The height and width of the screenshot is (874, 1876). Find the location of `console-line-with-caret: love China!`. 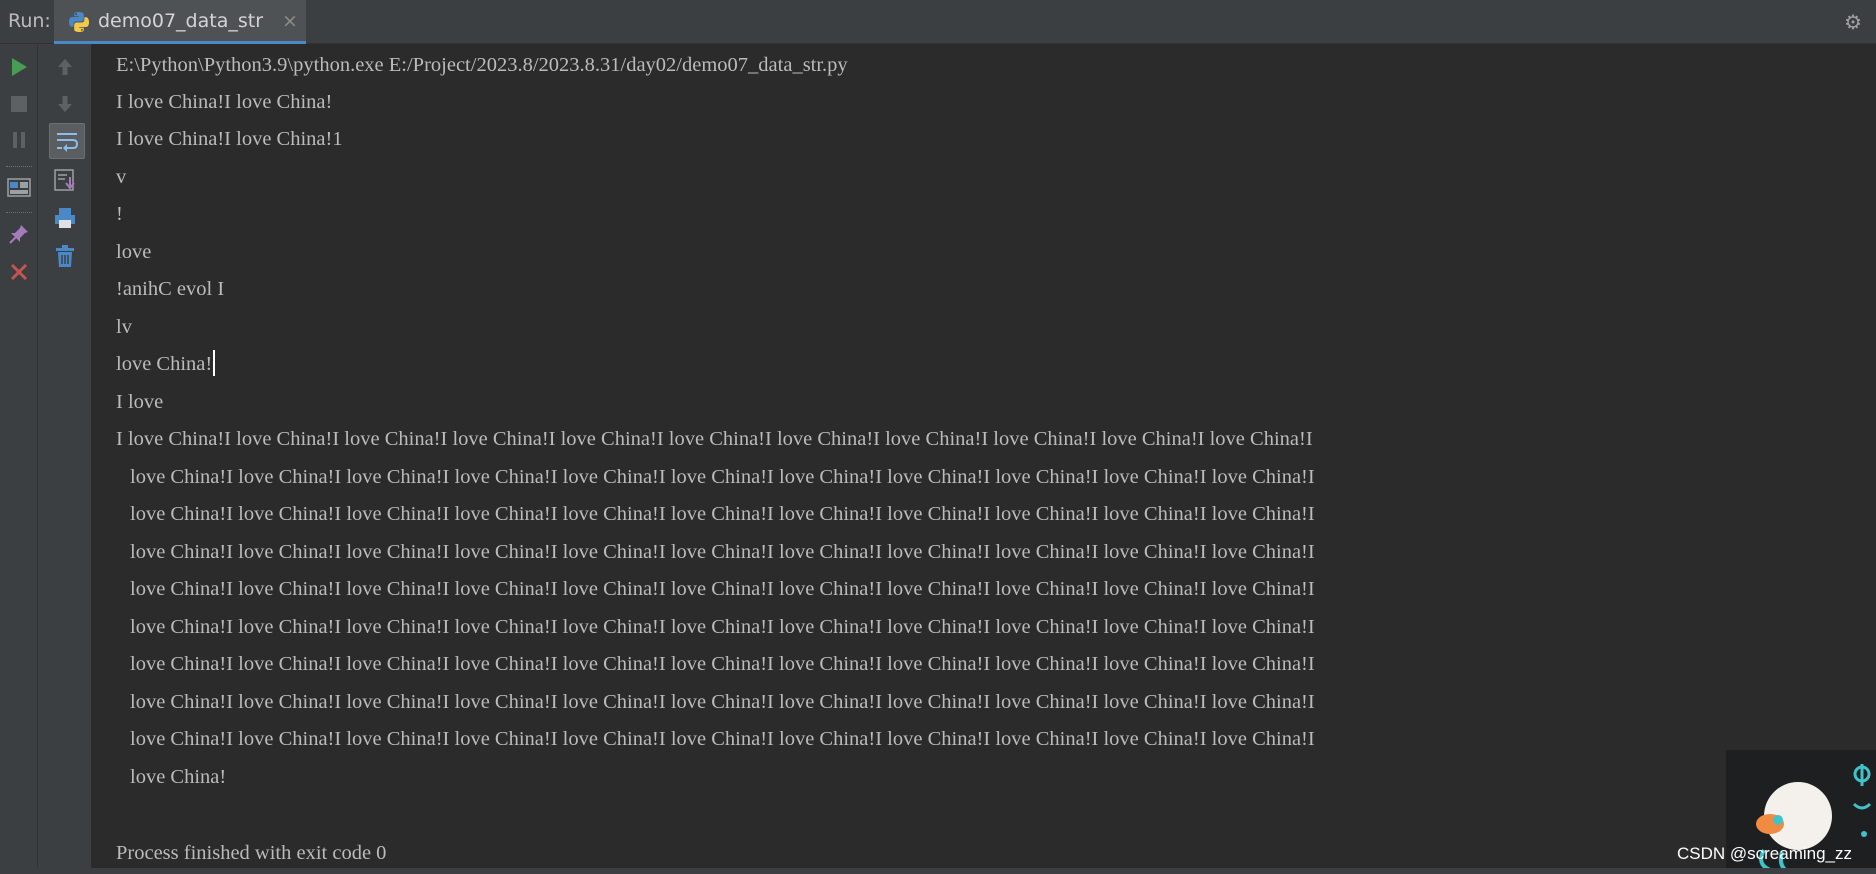

console-line-with-caret: love China! is located at coordinates (166, 364).